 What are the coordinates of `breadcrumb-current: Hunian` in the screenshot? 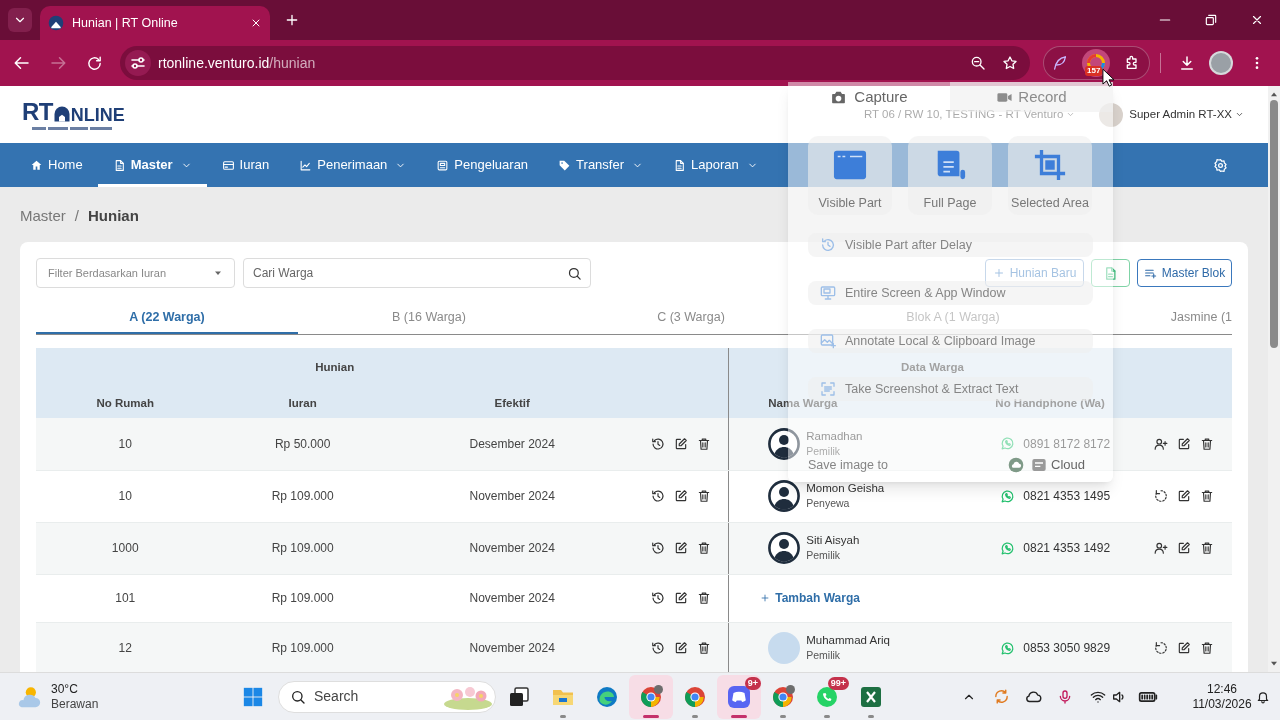 It's located at (113, 216).